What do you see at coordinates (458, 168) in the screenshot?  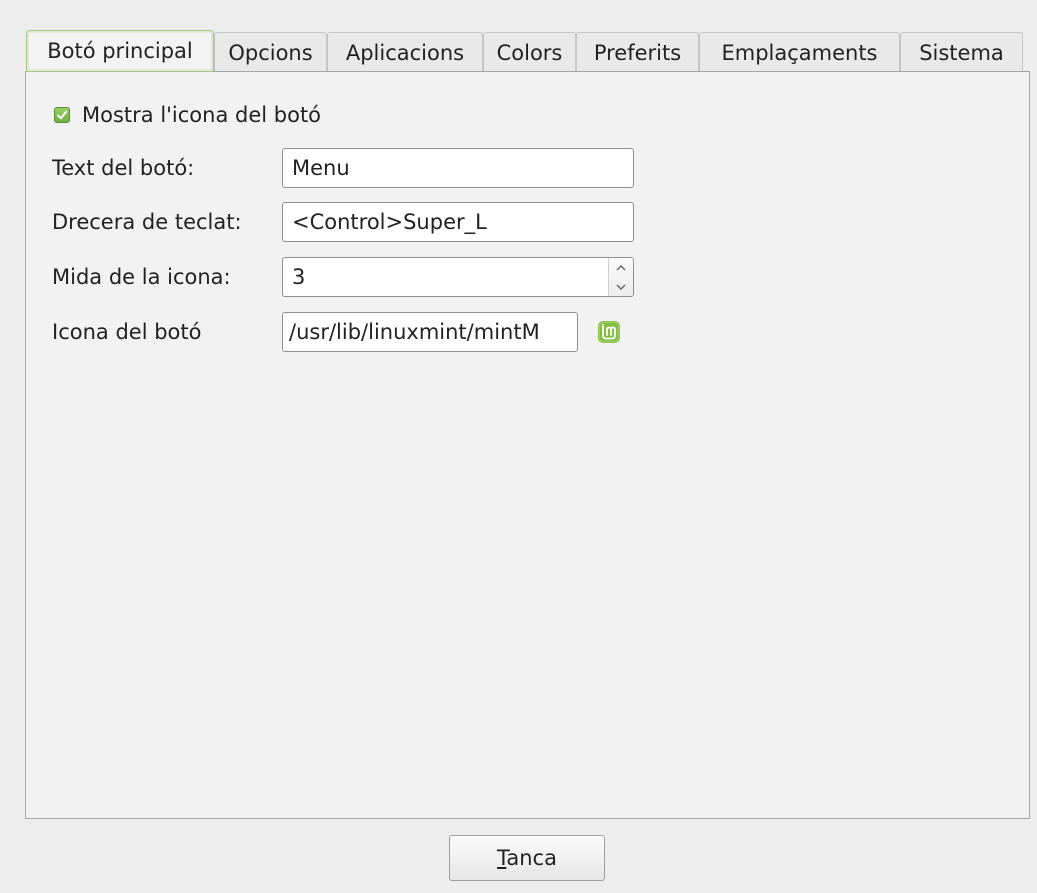 I see `button-text-input: Menu` at bounding box center [458, 168].